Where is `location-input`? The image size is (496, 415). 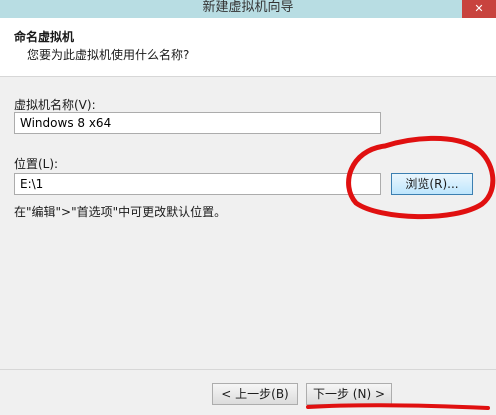
location-input is located at coordinates (197, 184).